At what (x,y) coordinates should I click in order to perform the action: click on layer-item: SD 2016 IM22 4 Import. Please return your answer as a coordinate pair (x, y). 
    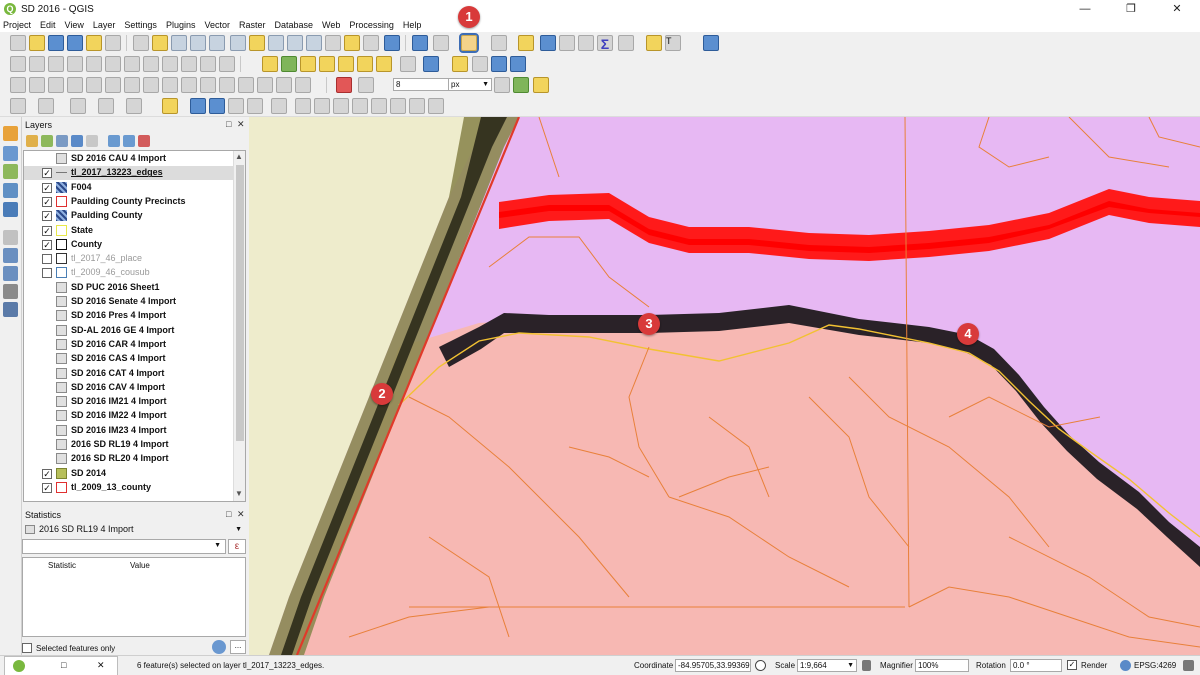
    Looking at the image, I should click on (129, 416).